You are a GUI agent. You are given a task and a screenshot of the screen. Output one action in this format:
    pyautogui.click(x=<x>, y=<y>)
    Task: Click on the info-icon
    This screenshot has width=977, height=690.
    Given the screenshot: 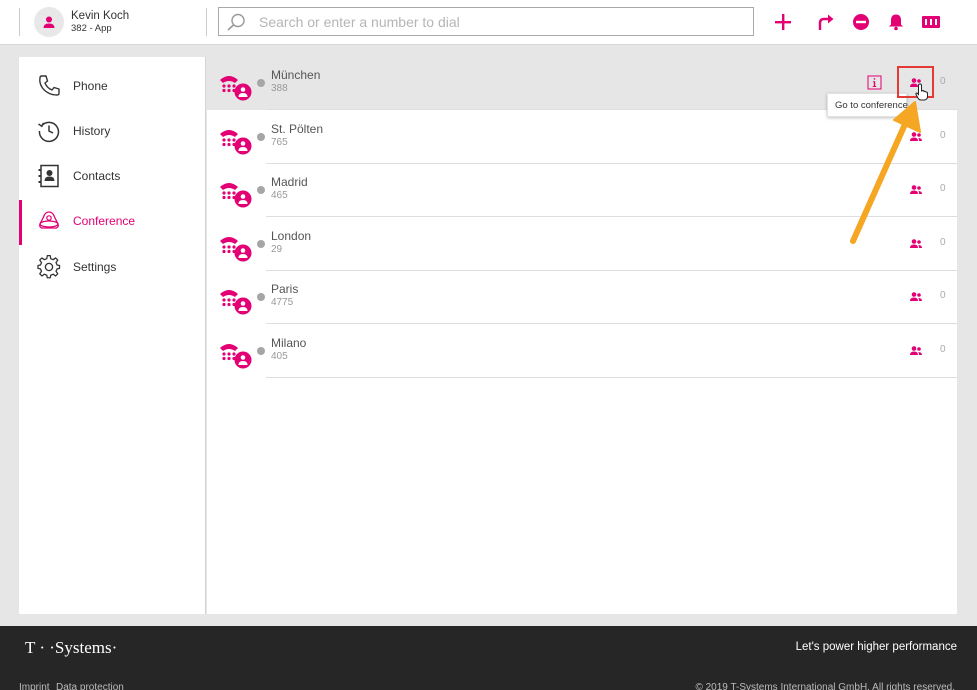 What is the action you would take?
    pyautogui.click(x=874, y=82)
    